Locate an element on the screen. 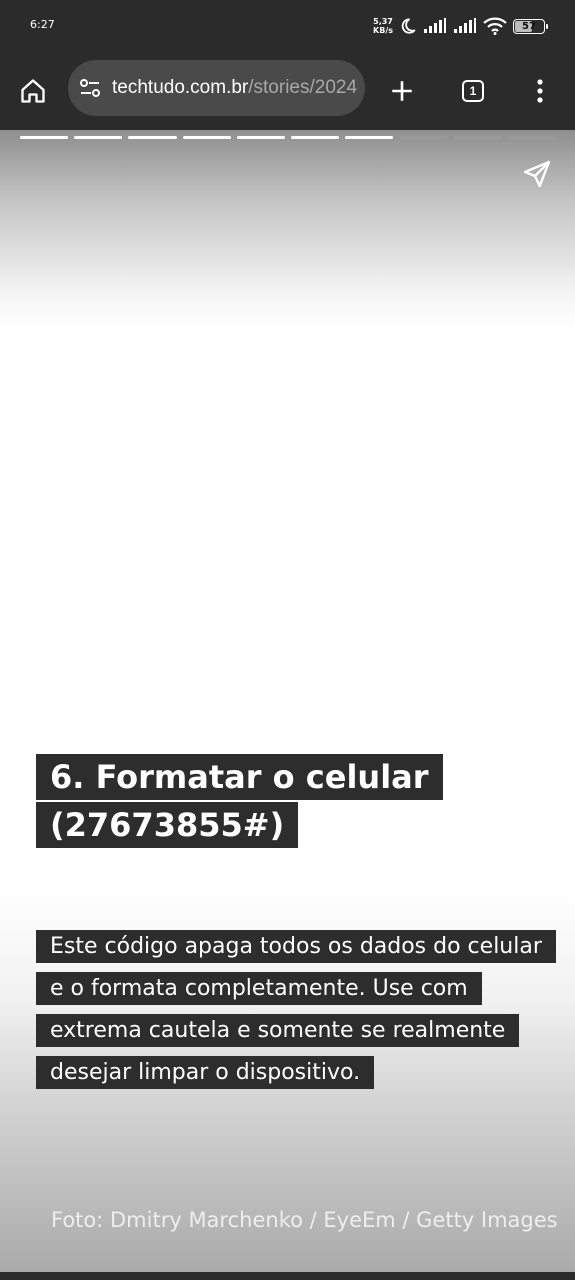 This screenshot has width=575, height=1280. tab-switcher-icon: 1 is located at coordinates (473, 91).